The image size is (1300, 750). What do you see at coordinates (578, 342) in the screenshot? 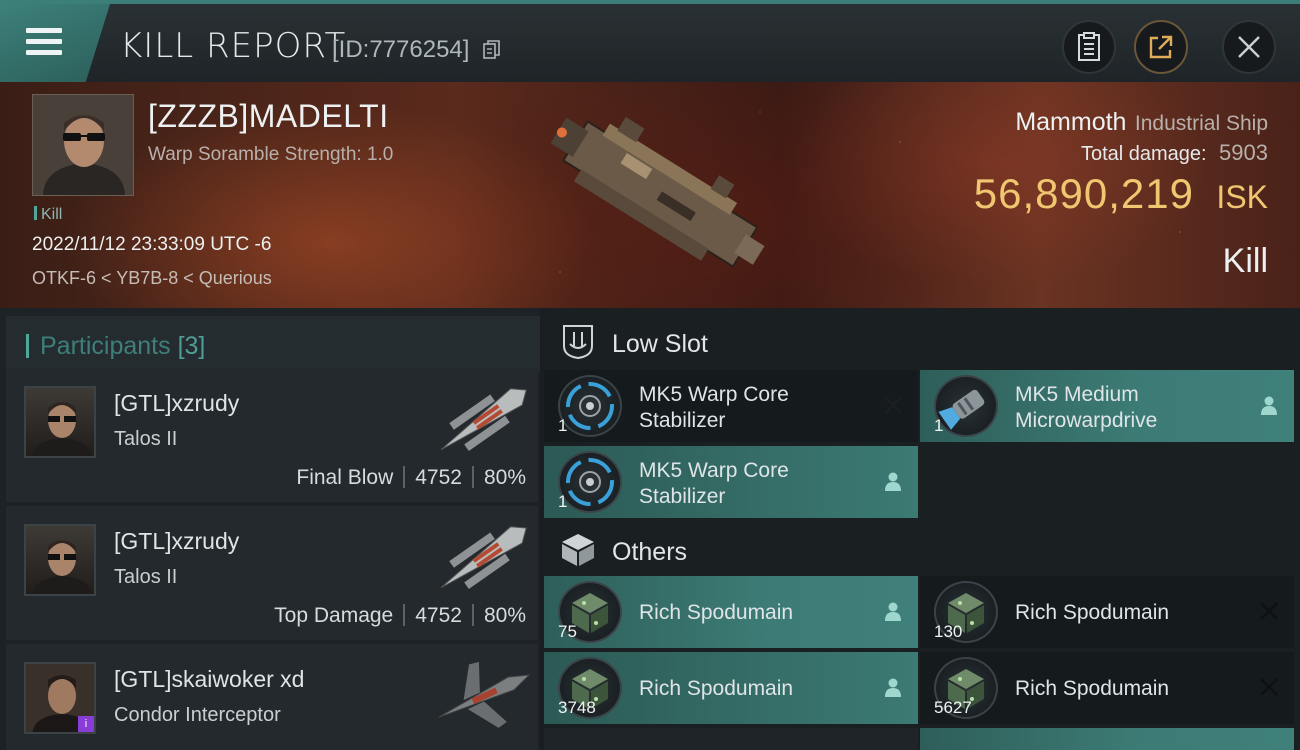
I see `low-slot-icon` at bounding box center [578, 342].